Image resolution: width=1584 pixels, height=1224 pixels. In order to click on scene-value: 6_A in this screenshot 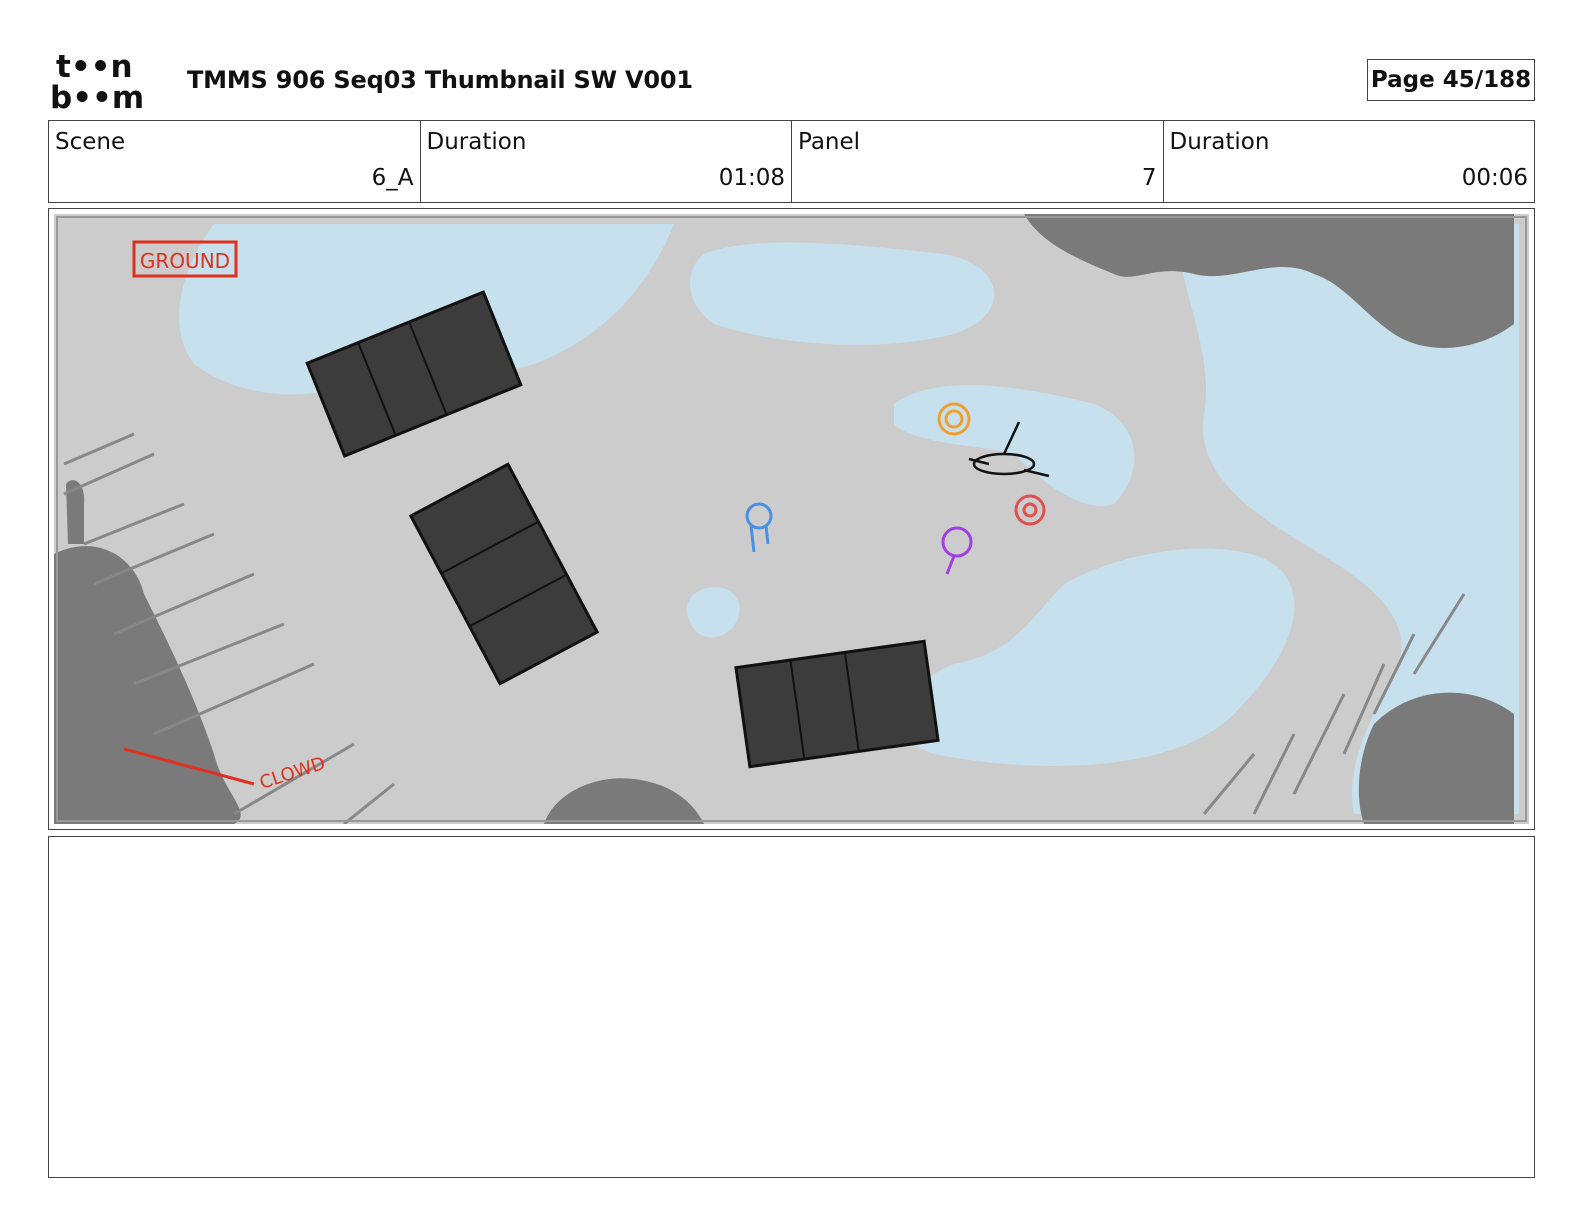, I will do `click(392, 178)`.